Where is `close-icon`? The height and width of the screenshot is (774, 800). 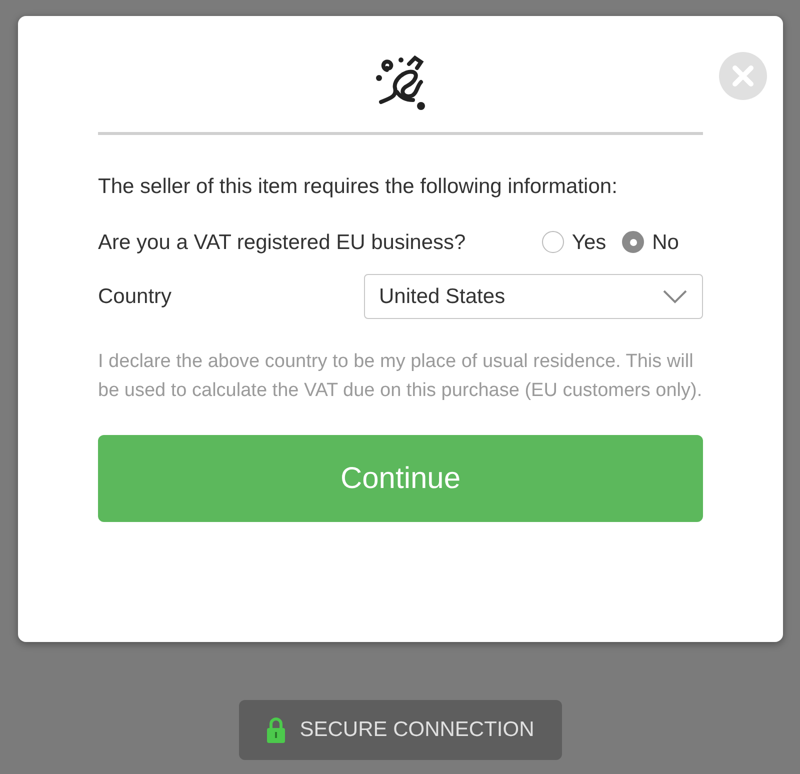
close-icon is located at coordinates (743, 76).